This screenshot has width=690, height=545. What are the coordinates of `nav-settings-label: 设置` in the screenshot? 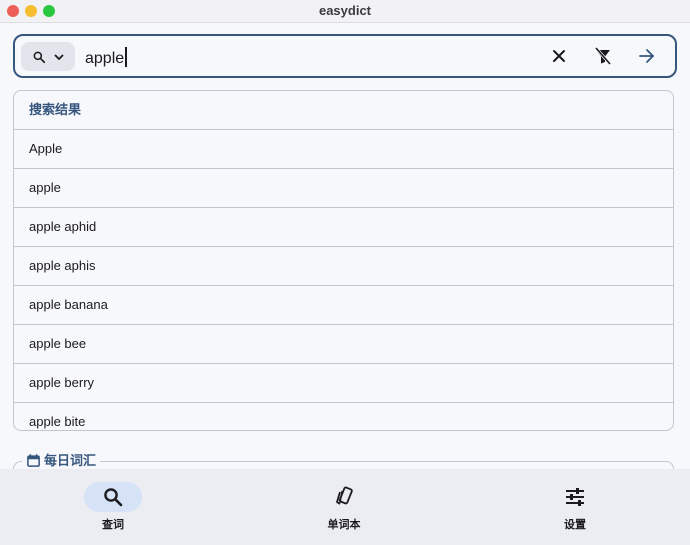 It's located at (575, 525).